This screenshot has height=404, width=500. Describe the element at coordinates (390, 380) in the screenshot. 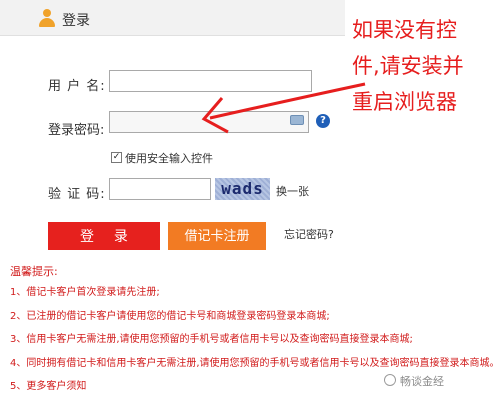

I see `wechat-icon` at that location.